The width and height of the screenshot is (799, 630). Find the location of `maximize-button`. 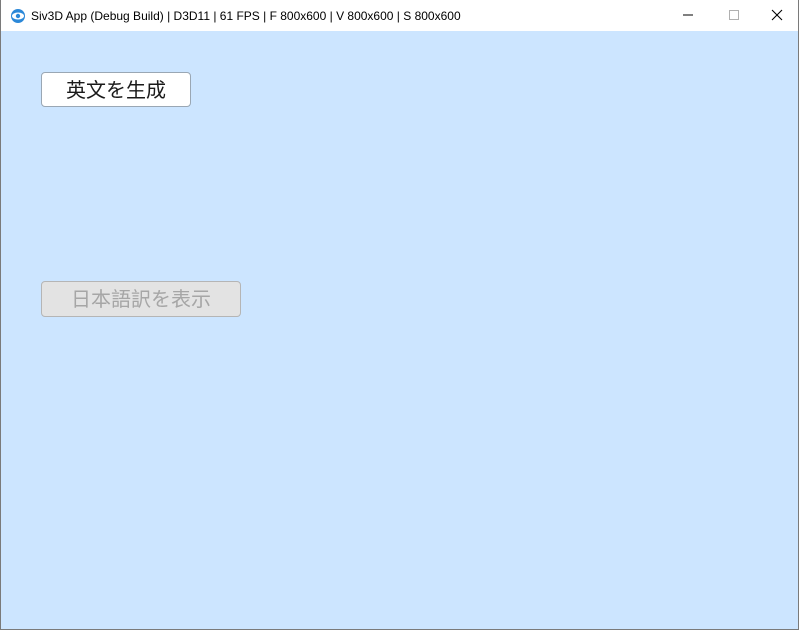

maximize-button is located at coordinates (734, 15).